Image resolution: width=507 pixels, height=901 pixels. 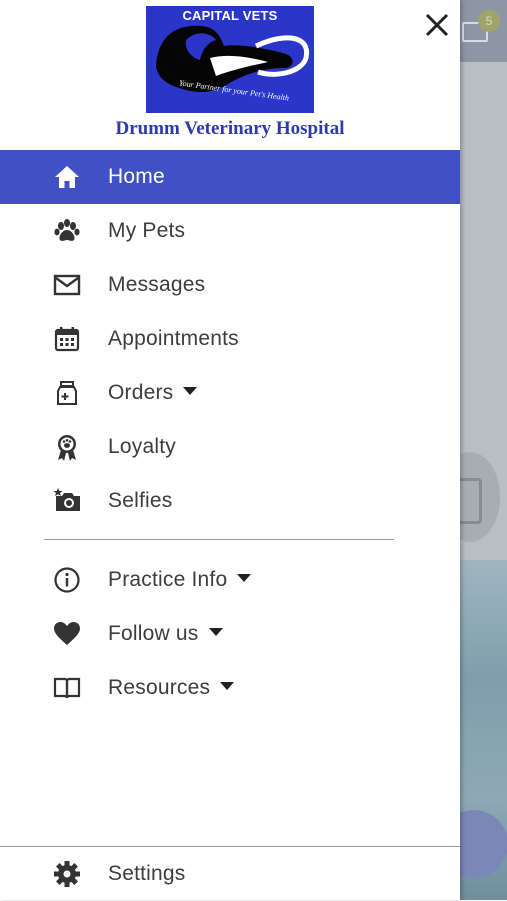 I want to click on menu-divider, so click(x=219, y=539).